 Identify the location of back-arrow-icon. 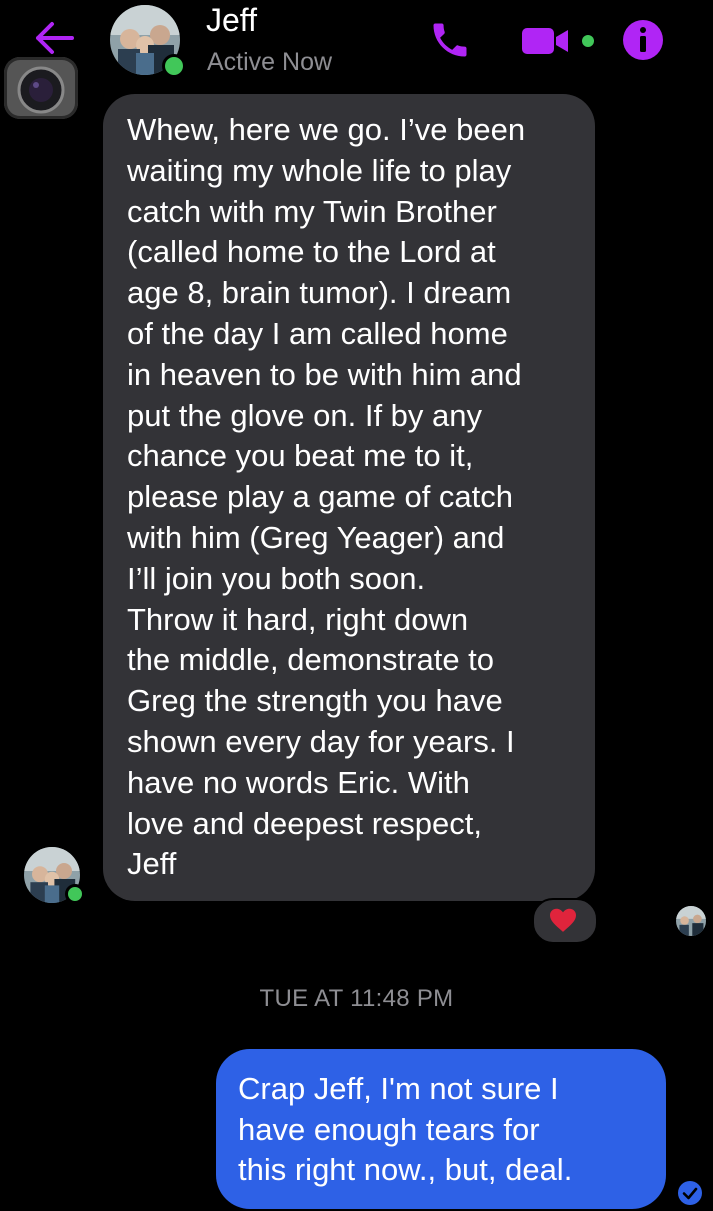
(55, 38).